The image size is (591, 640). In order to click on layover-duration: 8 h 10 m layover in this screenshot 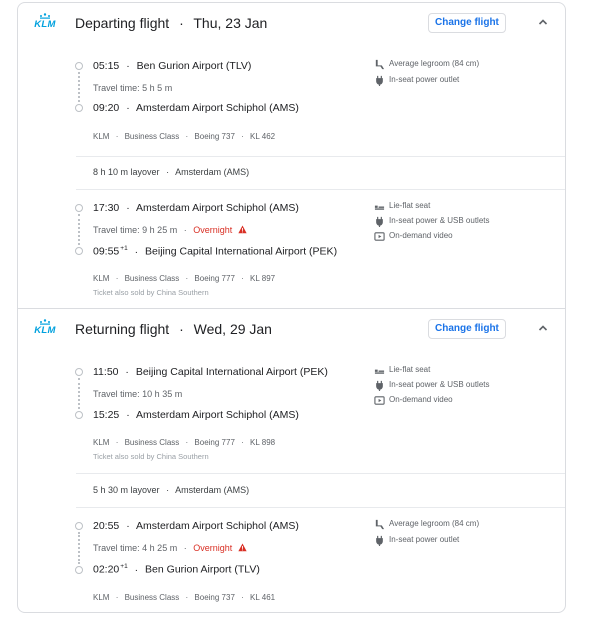, I will do `click(126, 172)`.